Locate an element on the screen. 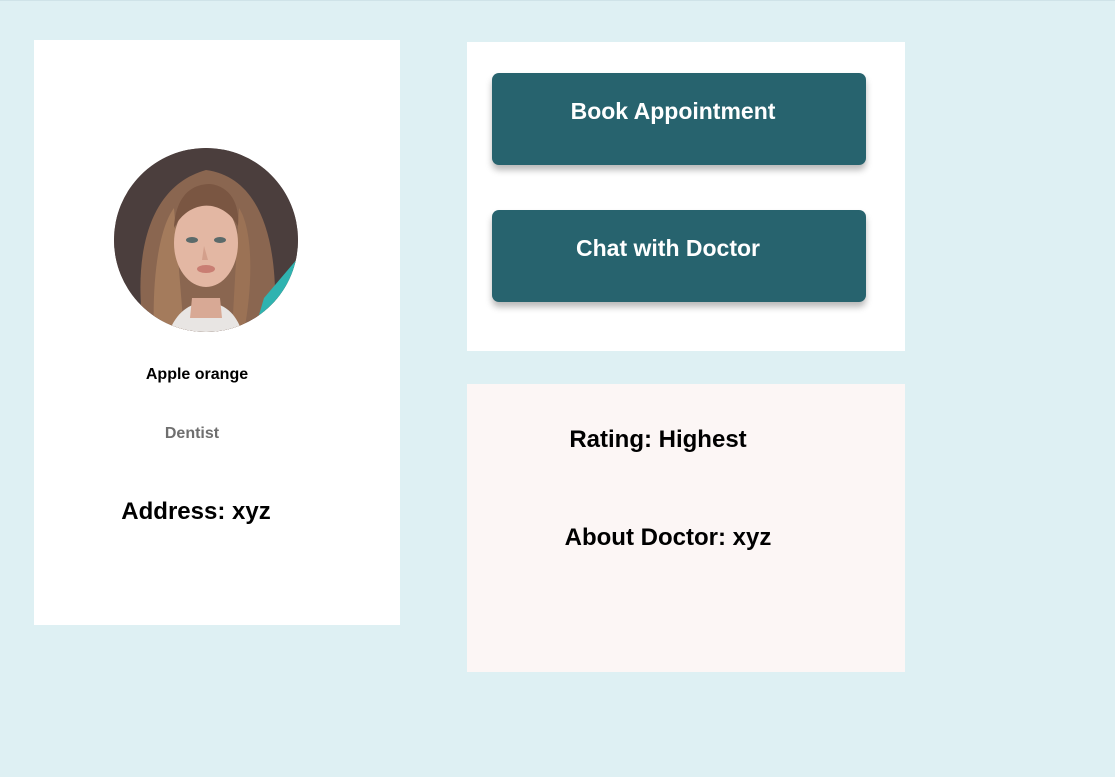  doctor-address: Address: xyz is located at coordinates (196, 511).